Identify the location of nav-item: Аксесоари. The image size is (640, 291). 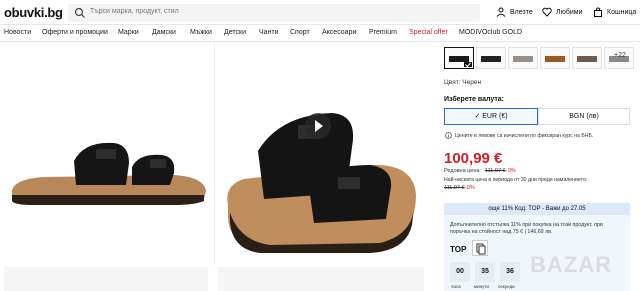
(339, 32).